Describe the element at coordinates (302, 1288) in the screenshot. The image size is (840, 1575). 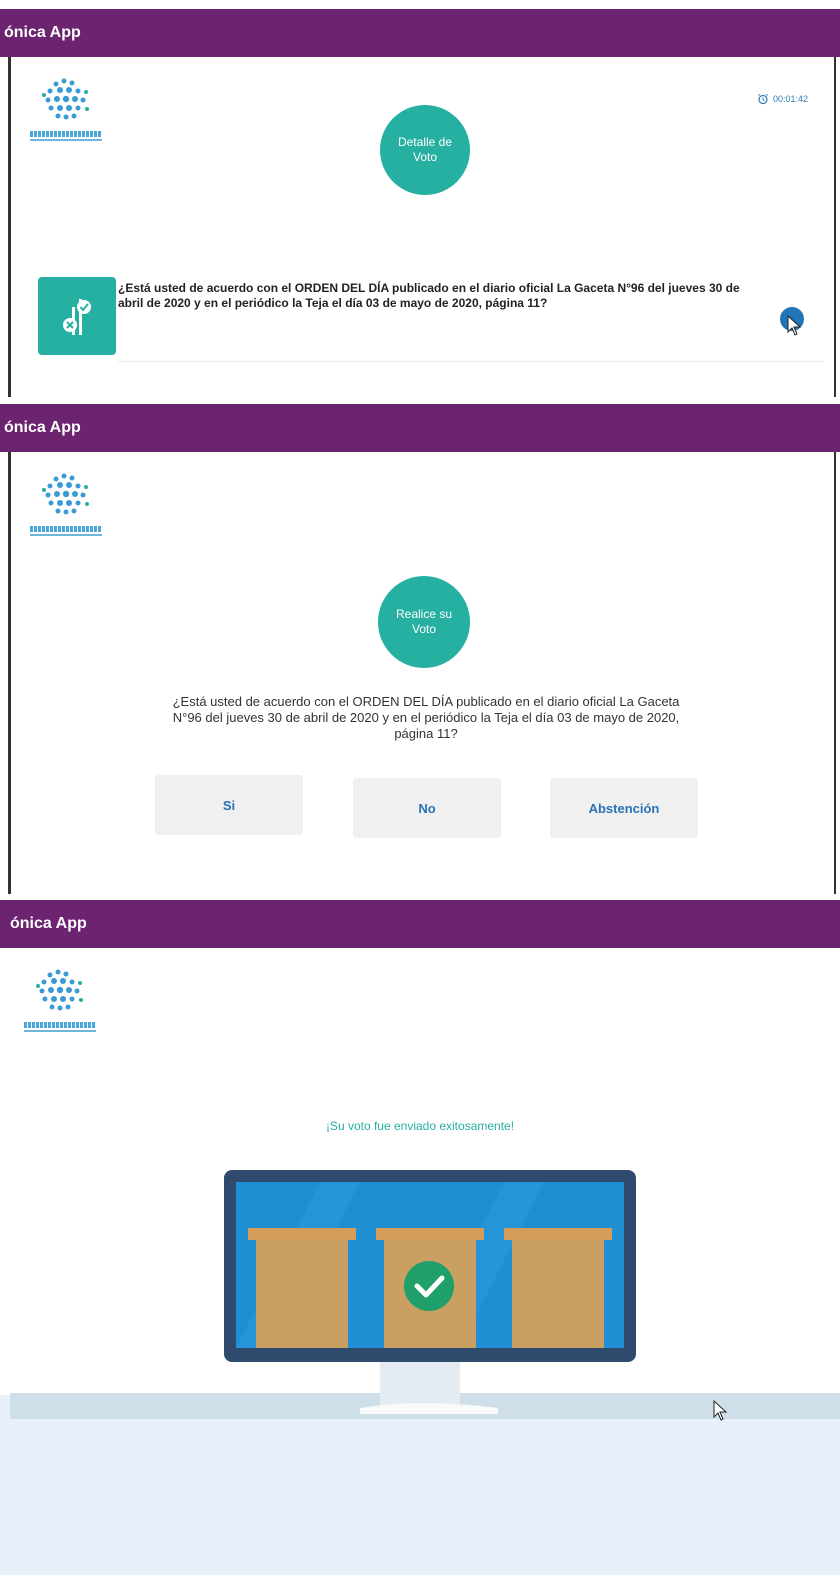
I see `ballot-box-left` at that location.